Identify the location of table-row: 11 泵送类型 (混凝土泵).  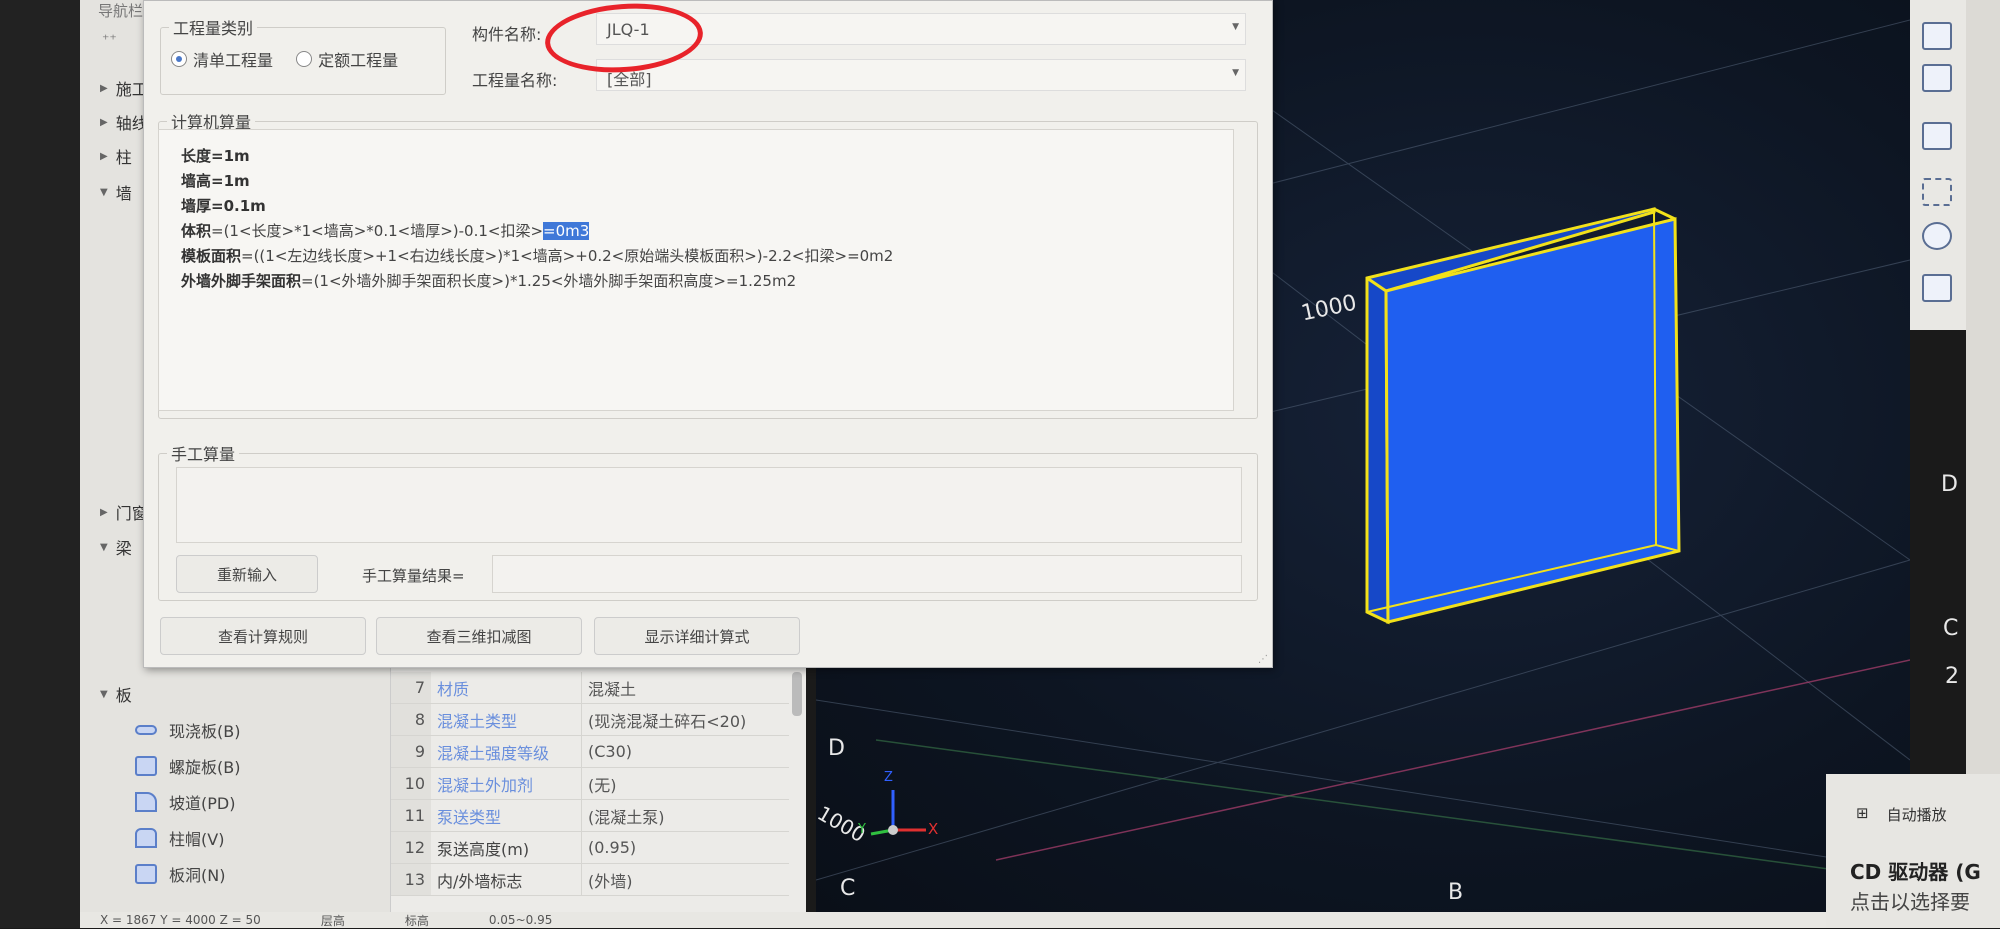
(590, 816).